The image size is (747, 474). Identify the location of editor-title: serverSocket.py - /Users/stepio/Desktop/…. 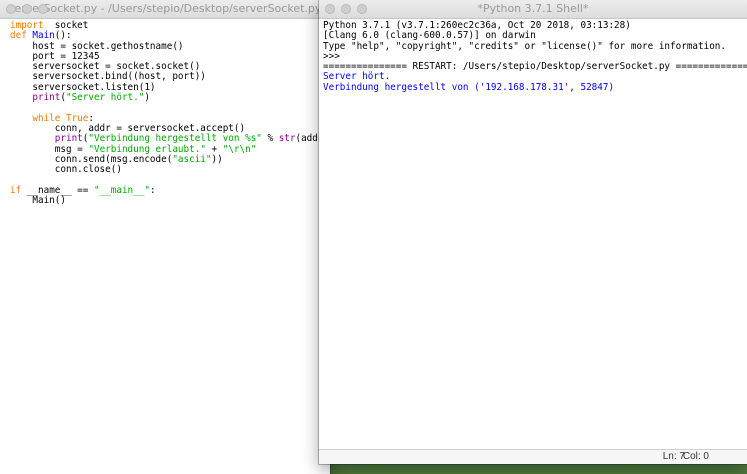
(165, 8).